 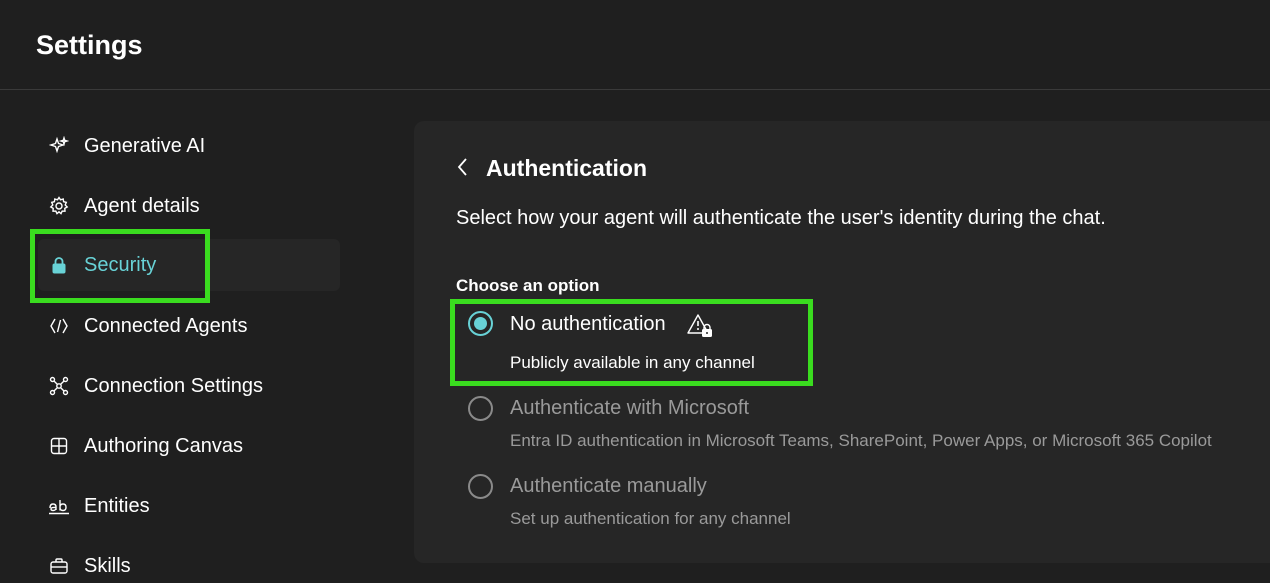 I want to click on sidebar-item-agent-details: Agent details, so click(x=189, y=206).